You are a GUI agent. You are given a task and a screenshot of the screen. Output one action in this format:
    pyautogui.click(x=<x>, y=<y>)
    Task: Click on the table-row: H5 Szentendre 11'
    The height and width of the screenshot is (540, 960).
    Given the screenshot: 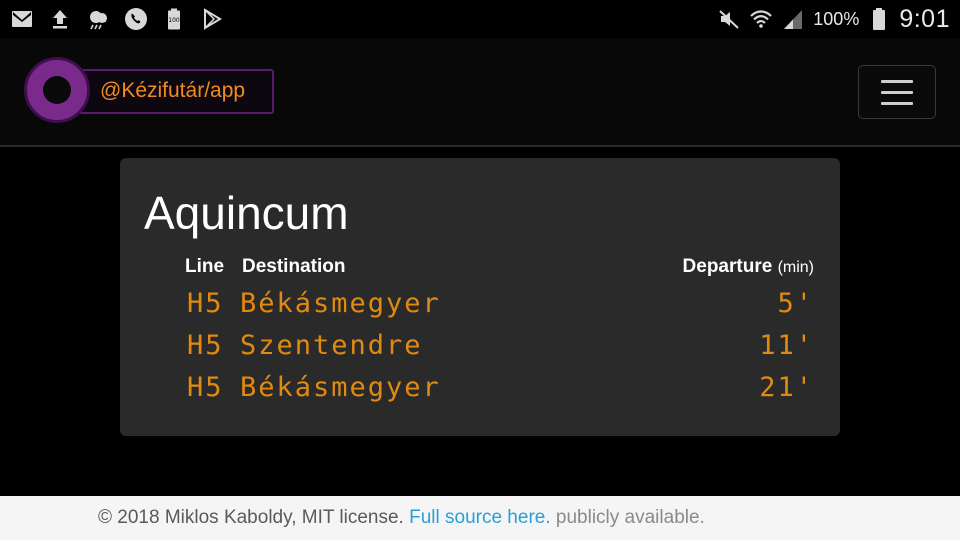 What is the action you would take?
    pyautogui.click(x=480, y=351)
    